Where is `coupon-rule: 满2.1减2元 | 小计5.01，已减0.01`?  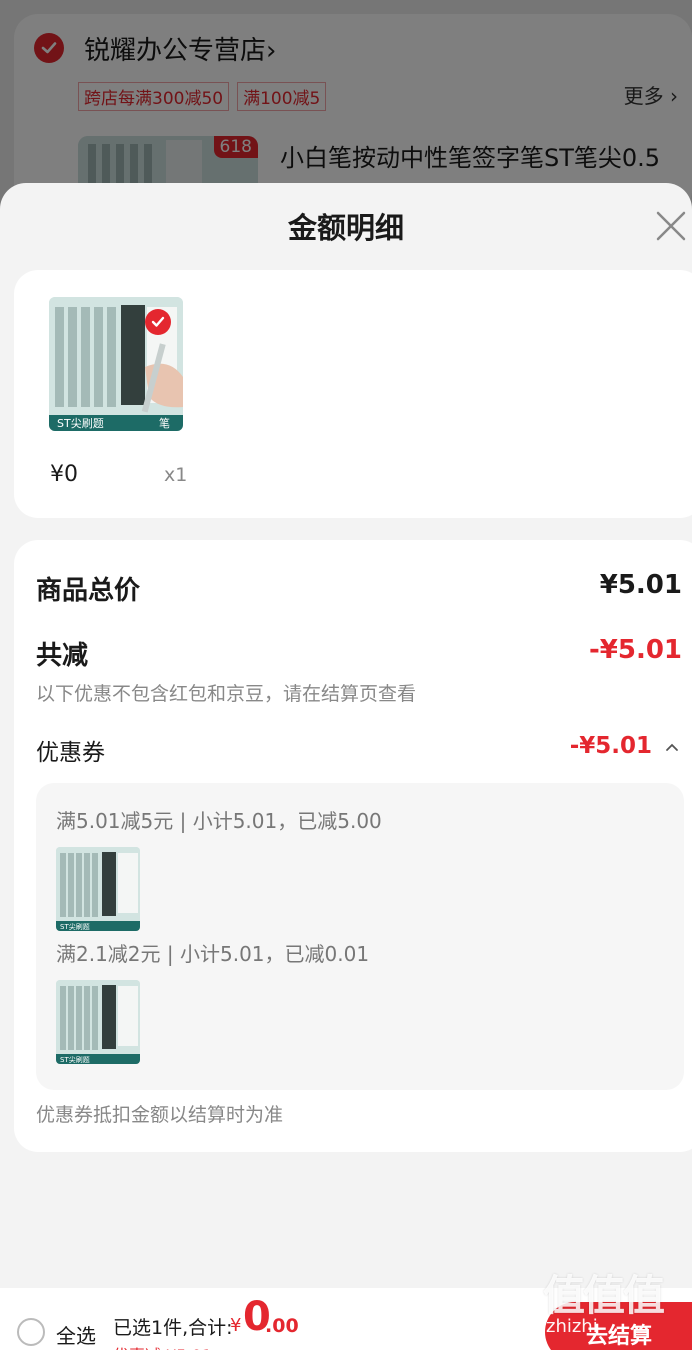 coupon-rule: 满2.1减2元 | 小计5.01，已减0.01 is located at coordinates (213, 954).